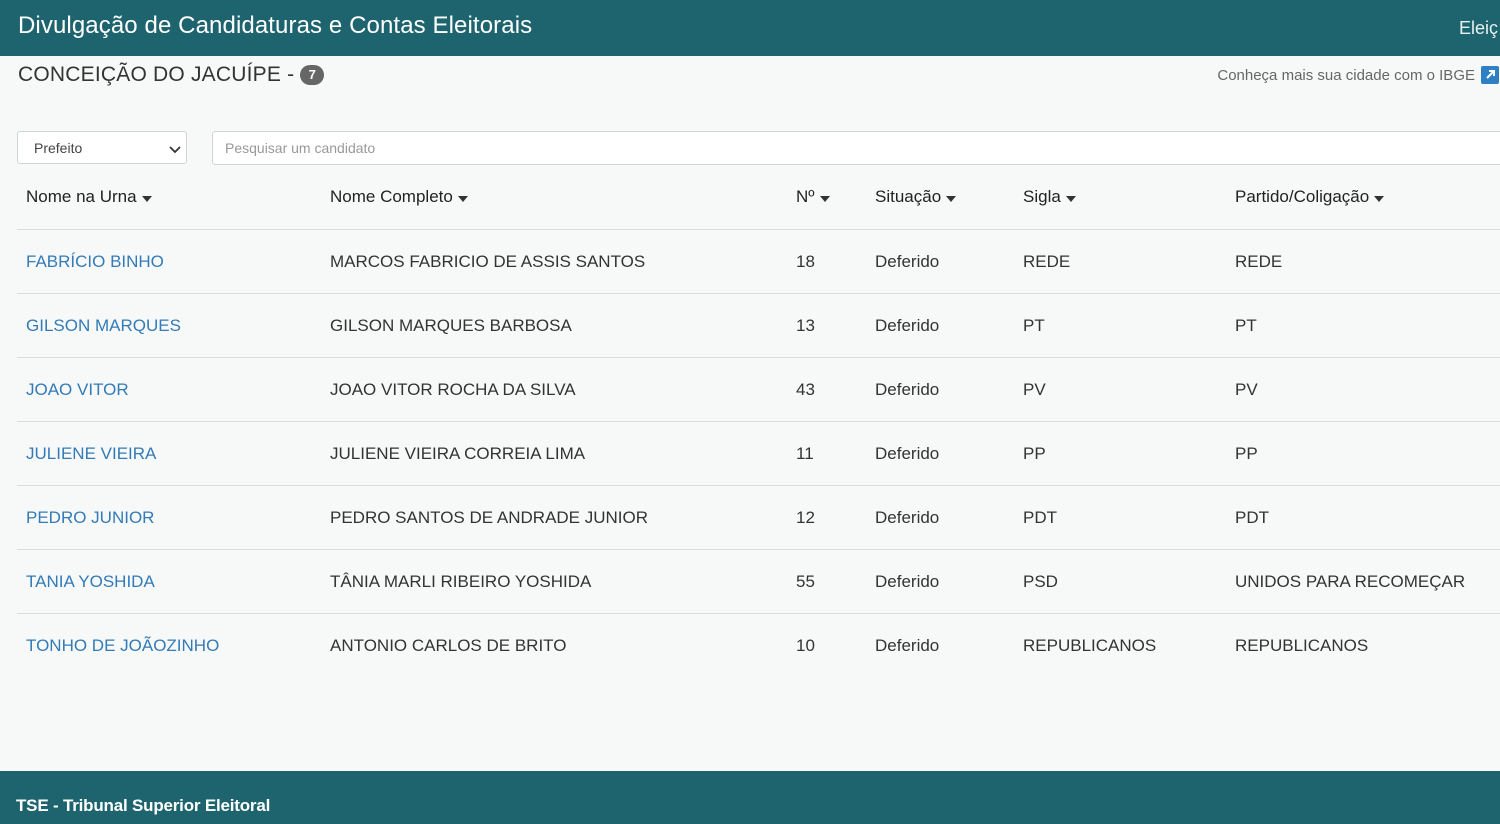 Image resolution: width=1500 pixels, height=824 pixels. What do you see at coordinates (102, 147) in the screenshot?
I see `office-select: Prefeito` at bounding box center [102, 147].